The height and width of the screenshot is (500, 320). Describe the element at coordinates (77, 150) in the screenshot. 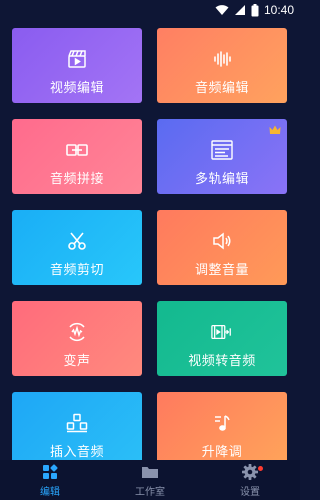

I see `link-icon` at that location.